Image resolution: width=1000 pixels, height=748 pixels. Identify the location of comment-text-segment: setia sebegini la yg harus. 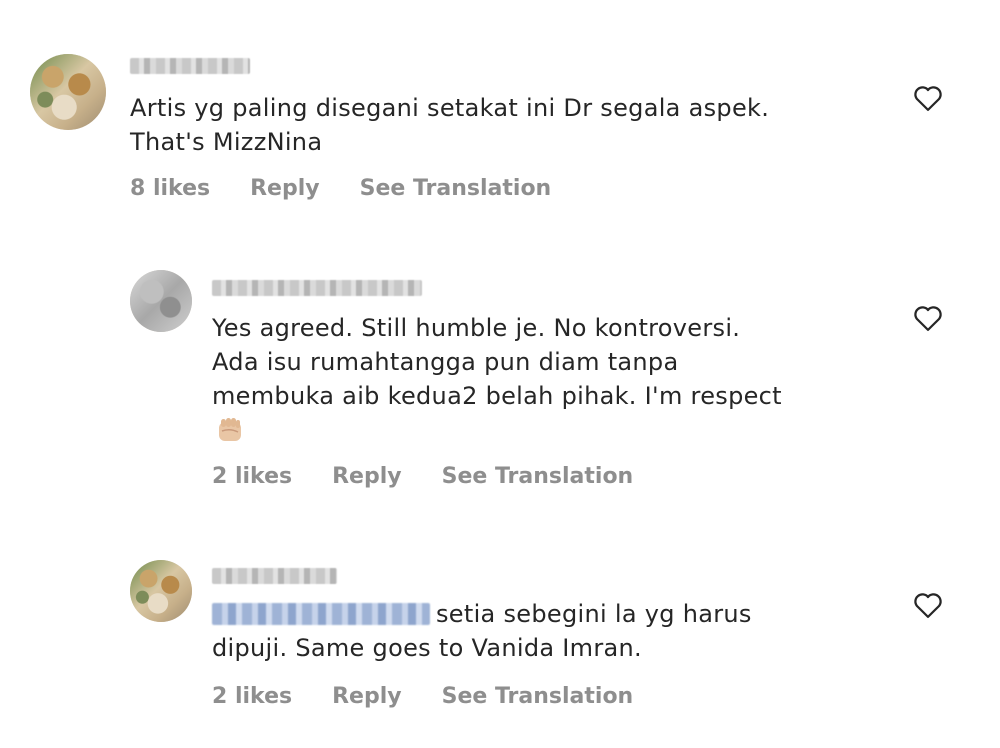
(594, 614).